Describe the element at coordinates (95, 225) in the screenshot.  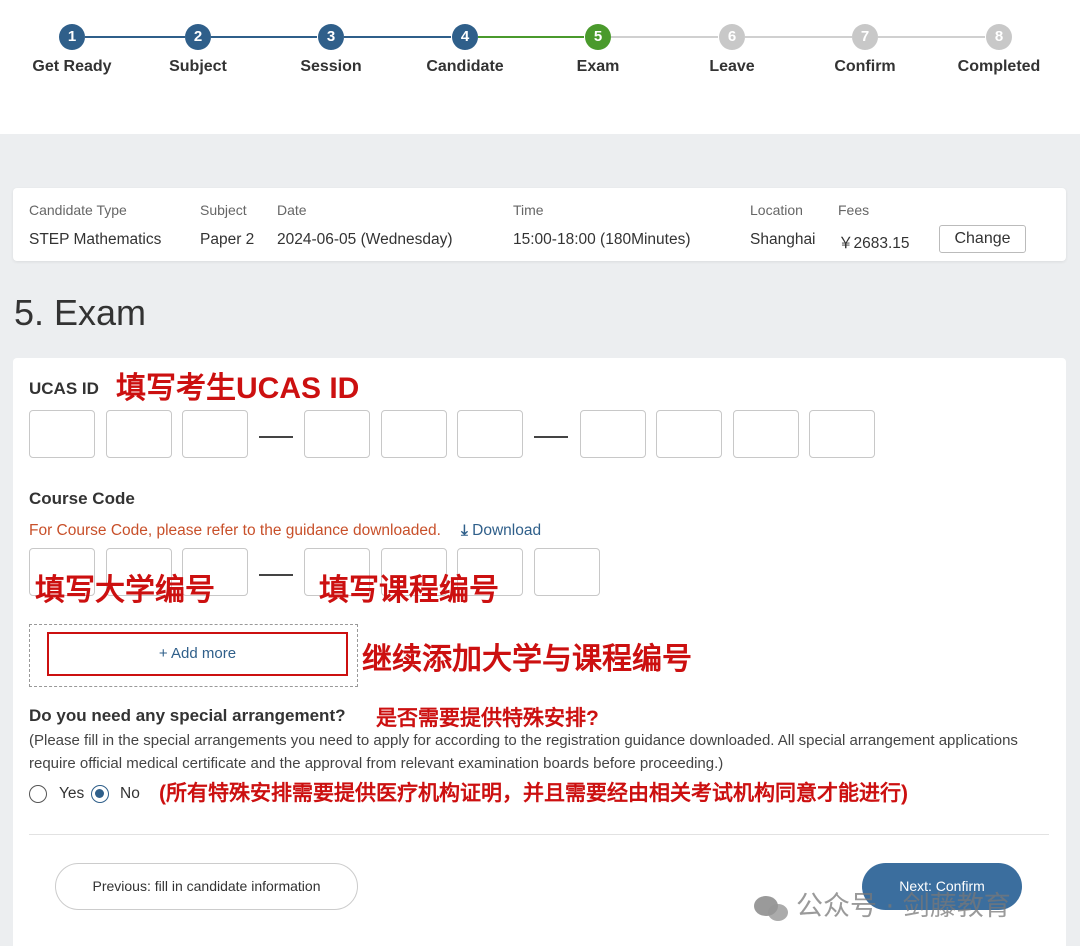
I see `summary-candidate-type: Candidate Type STEP Mathematics` at that location.